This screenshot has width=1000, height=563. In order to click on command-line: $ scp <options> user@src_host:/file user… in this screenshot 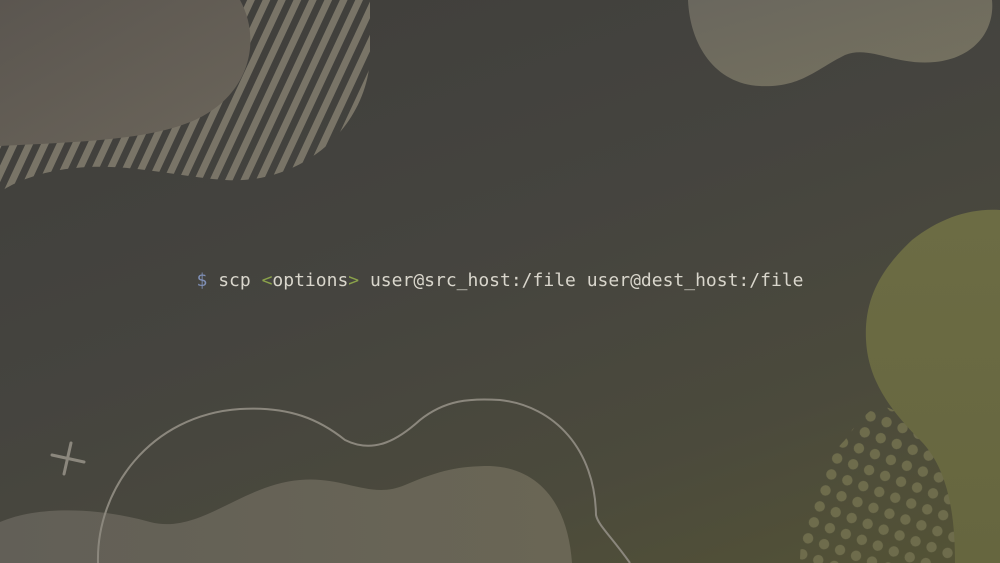, I will do `click(500, 281)`.